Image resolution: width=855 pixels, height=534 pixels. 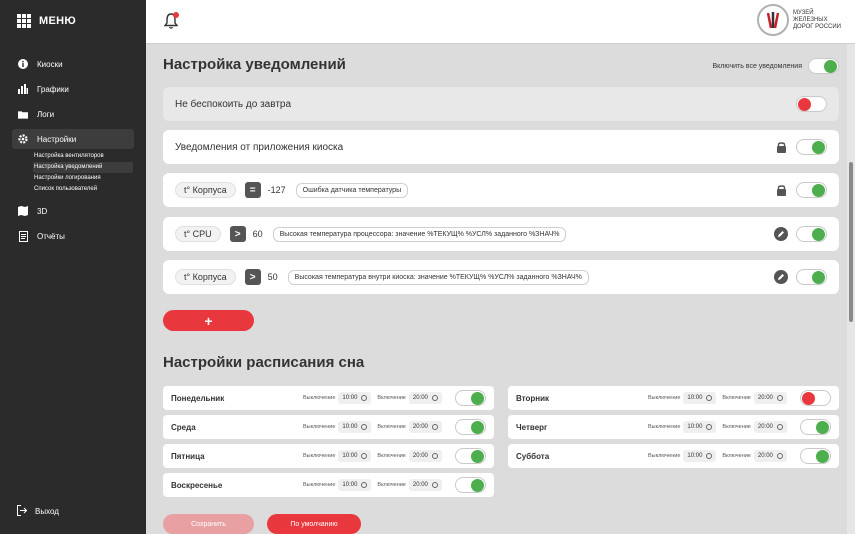 I want to click on do-not-disturb-label: Не беспокоить до завтра, so click(x=233, y=104).